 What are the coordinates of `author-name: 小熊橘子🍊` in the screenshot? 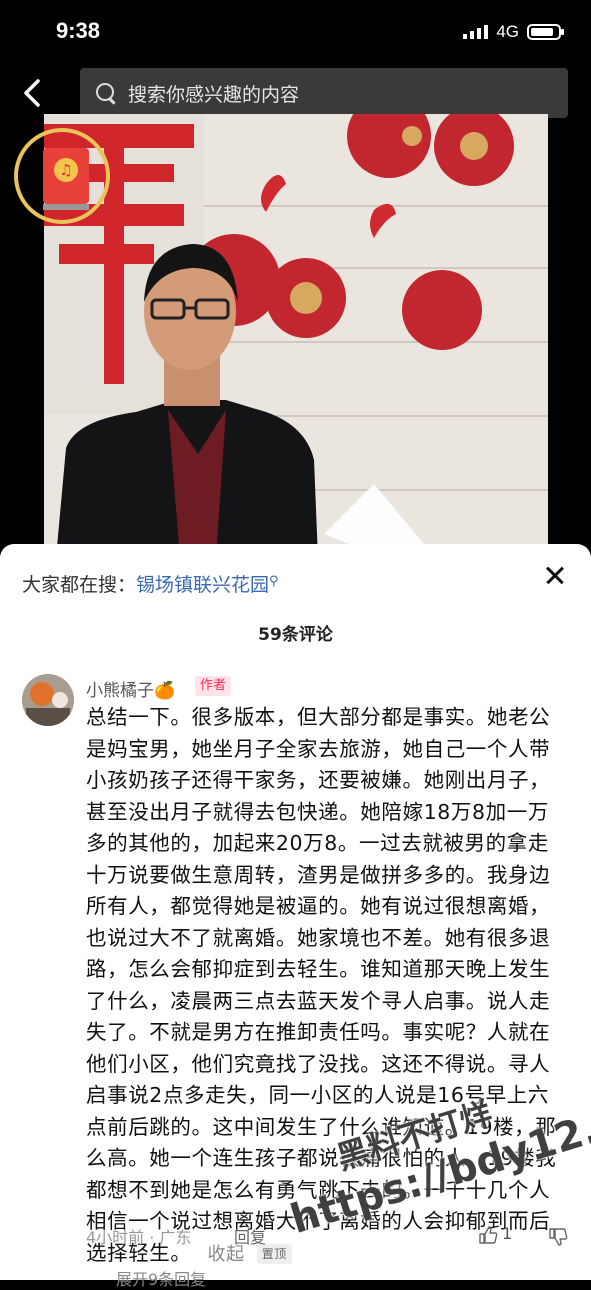 It's located at (130, 688).